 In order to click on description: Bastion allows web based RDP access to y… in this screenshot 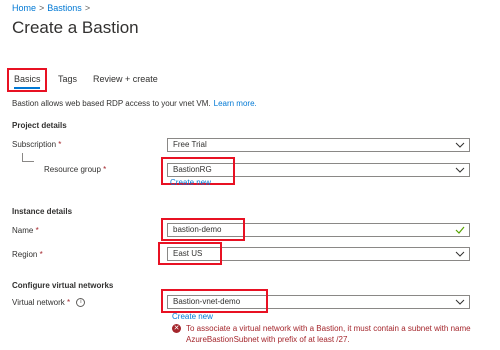, I will do `click(134, 103)`.